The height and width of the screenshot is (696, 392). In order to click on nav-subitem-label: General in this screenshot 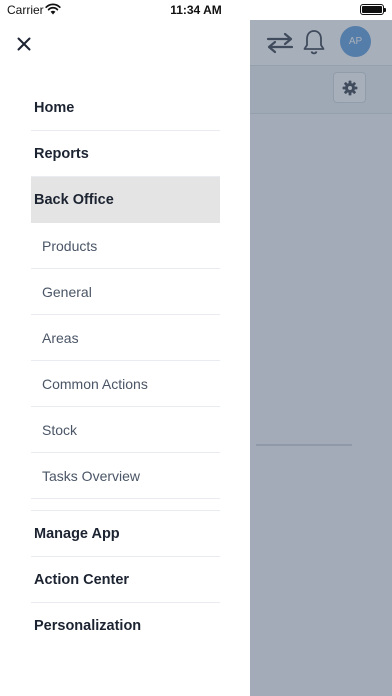, I will do `click(67, 291)`.